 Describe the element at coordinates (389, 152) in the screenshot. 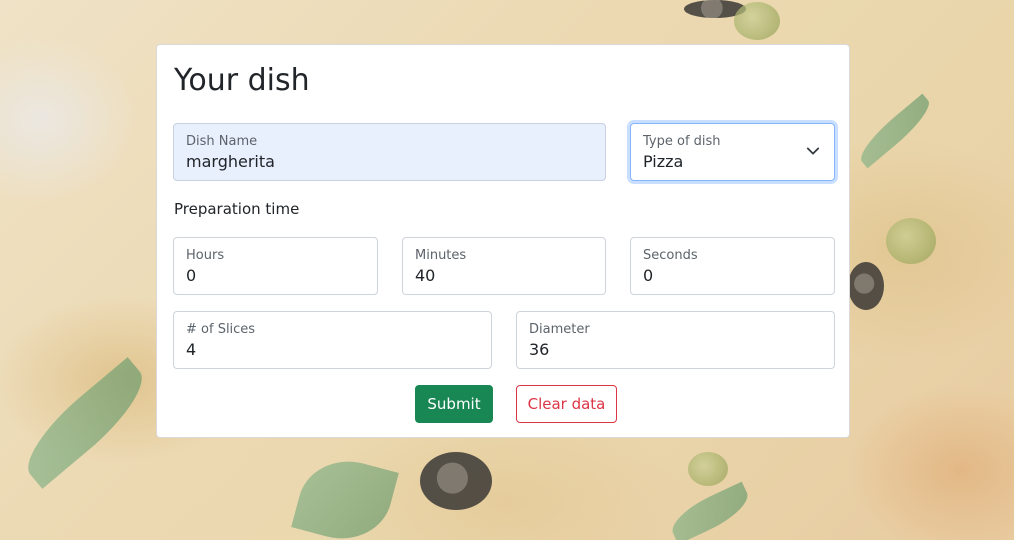

I see `dish-name-field: Dish Name margherita` at that location.